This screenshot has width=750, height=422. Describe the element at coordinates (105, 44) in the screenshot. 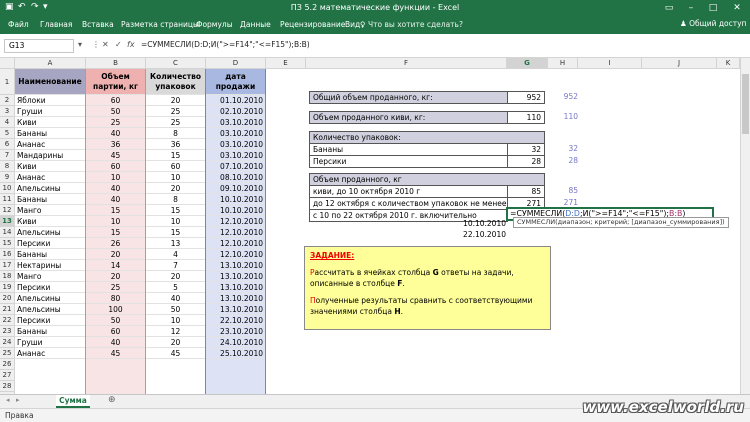

I see `cancel-icon: ✕` at that location.